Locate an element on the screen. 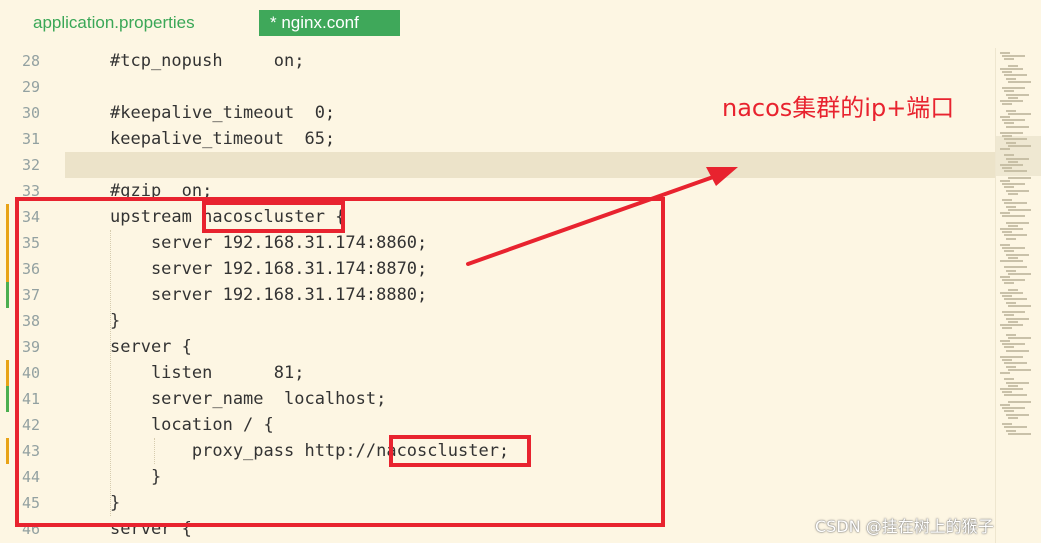  annotation-text: nacos集群的ip+端口 is located at coordinates (838, 108).